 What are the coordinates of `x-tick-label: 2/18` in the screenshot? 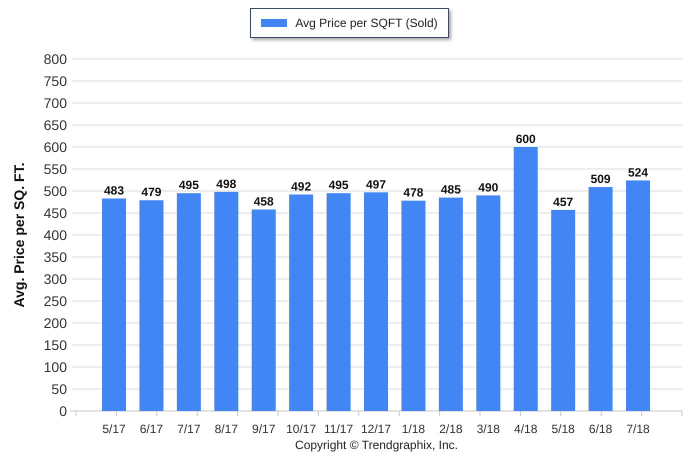 It's located at (451, 429).